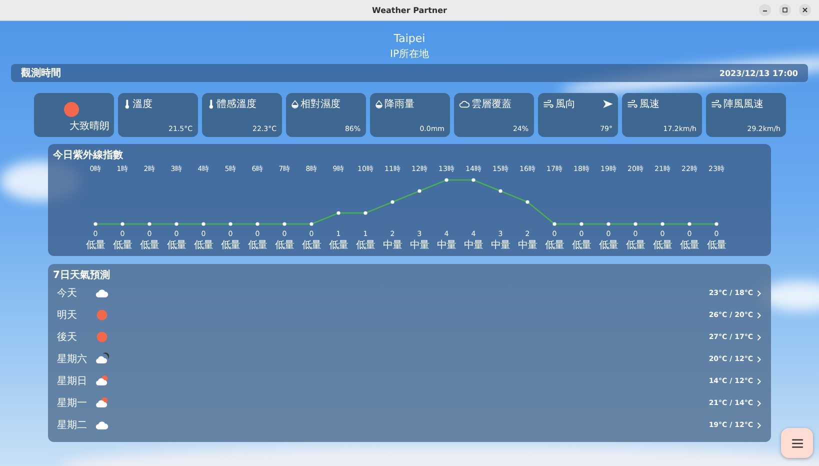 This screenshot has width=819, height=466. What do you see at coordinates (464, 104) in the screenshot?
I see `cloud-icon` at bounding box center [464, 104].